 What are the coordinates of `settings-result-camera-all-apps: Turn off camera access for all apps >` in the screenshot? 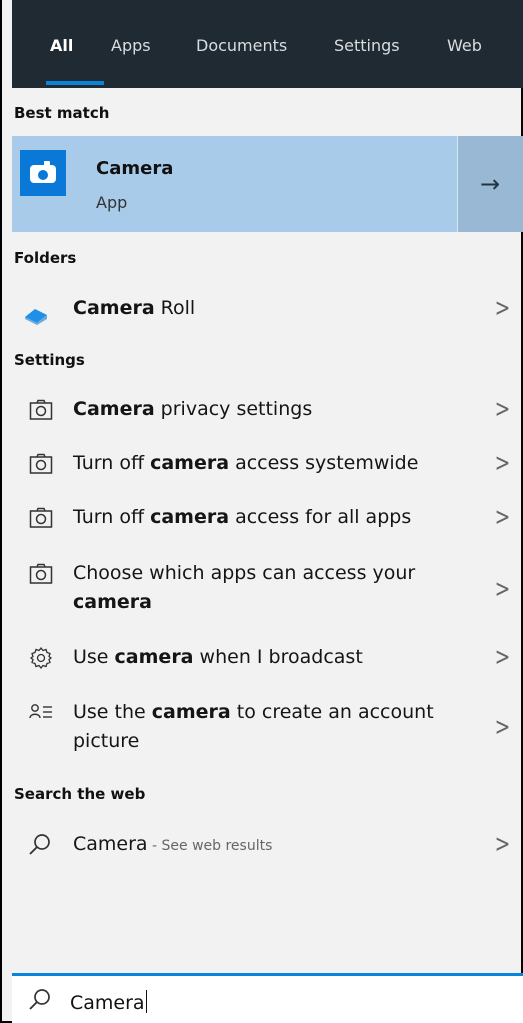 It's located at (266, 519).